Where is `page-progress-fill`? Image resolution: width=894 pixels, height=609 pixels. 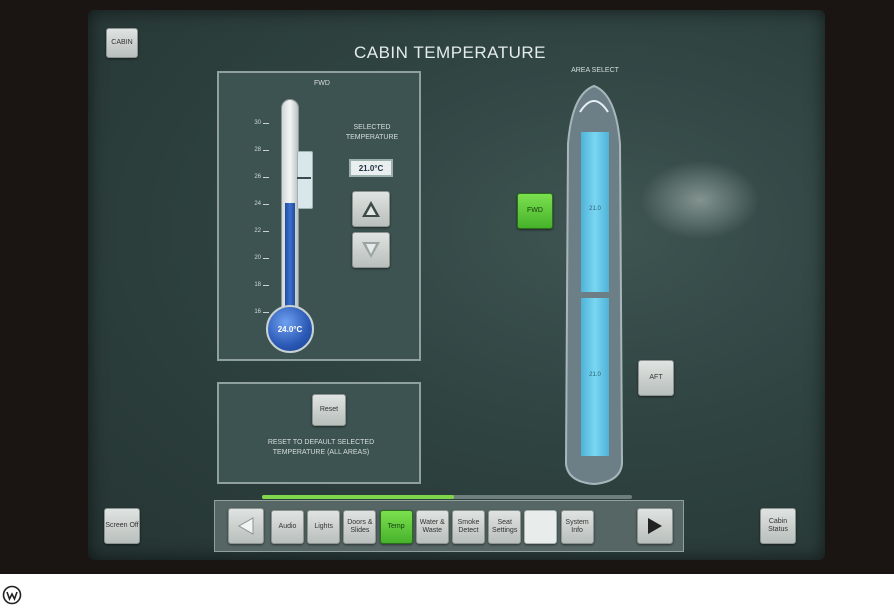
page-progress-fill is located at coordinates (358, 497).